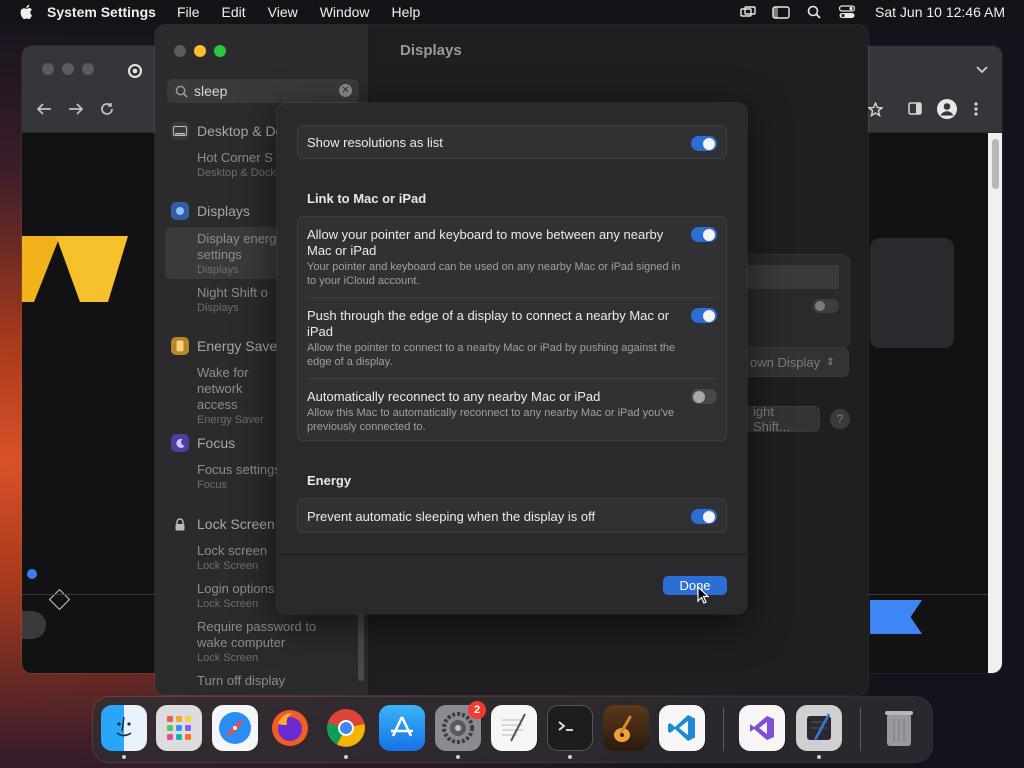 The height and width of the screenshot is (768, 1024). I want to click on garageband-icon, so click(626, 728).